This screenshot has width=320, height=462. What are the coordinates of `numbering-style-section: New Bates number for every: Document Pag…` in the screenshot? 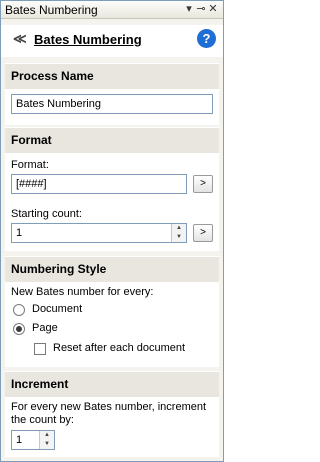 It's located at (112, 324).